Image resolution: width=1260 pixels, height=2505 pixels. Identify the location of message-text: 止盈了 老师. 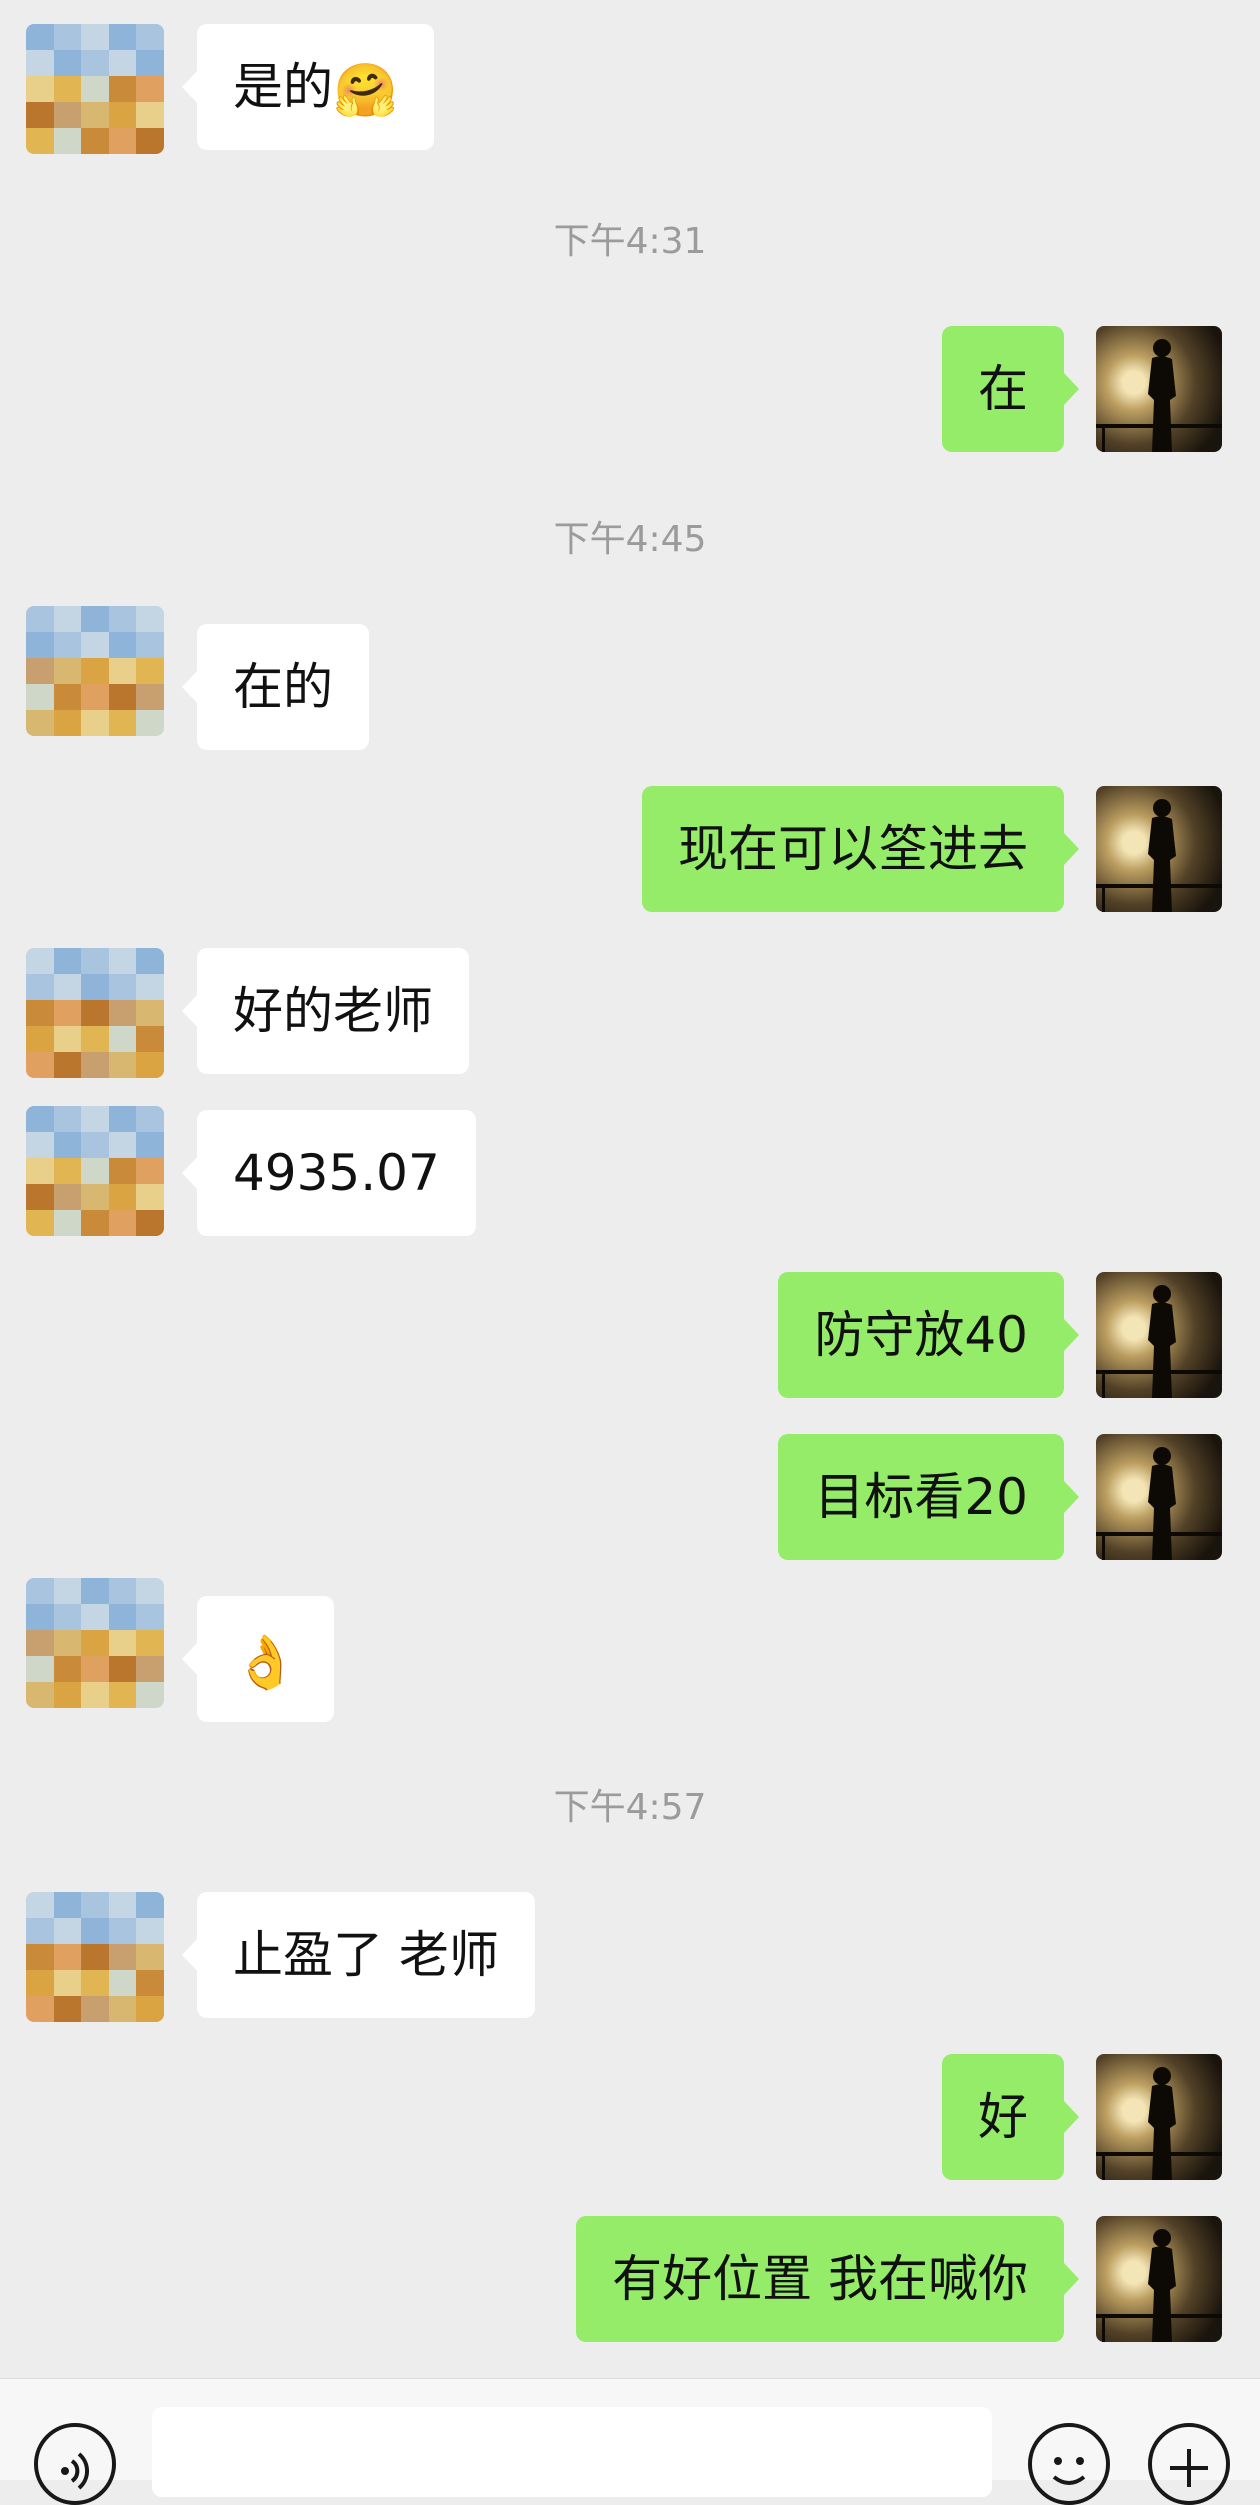
(366, 1955).